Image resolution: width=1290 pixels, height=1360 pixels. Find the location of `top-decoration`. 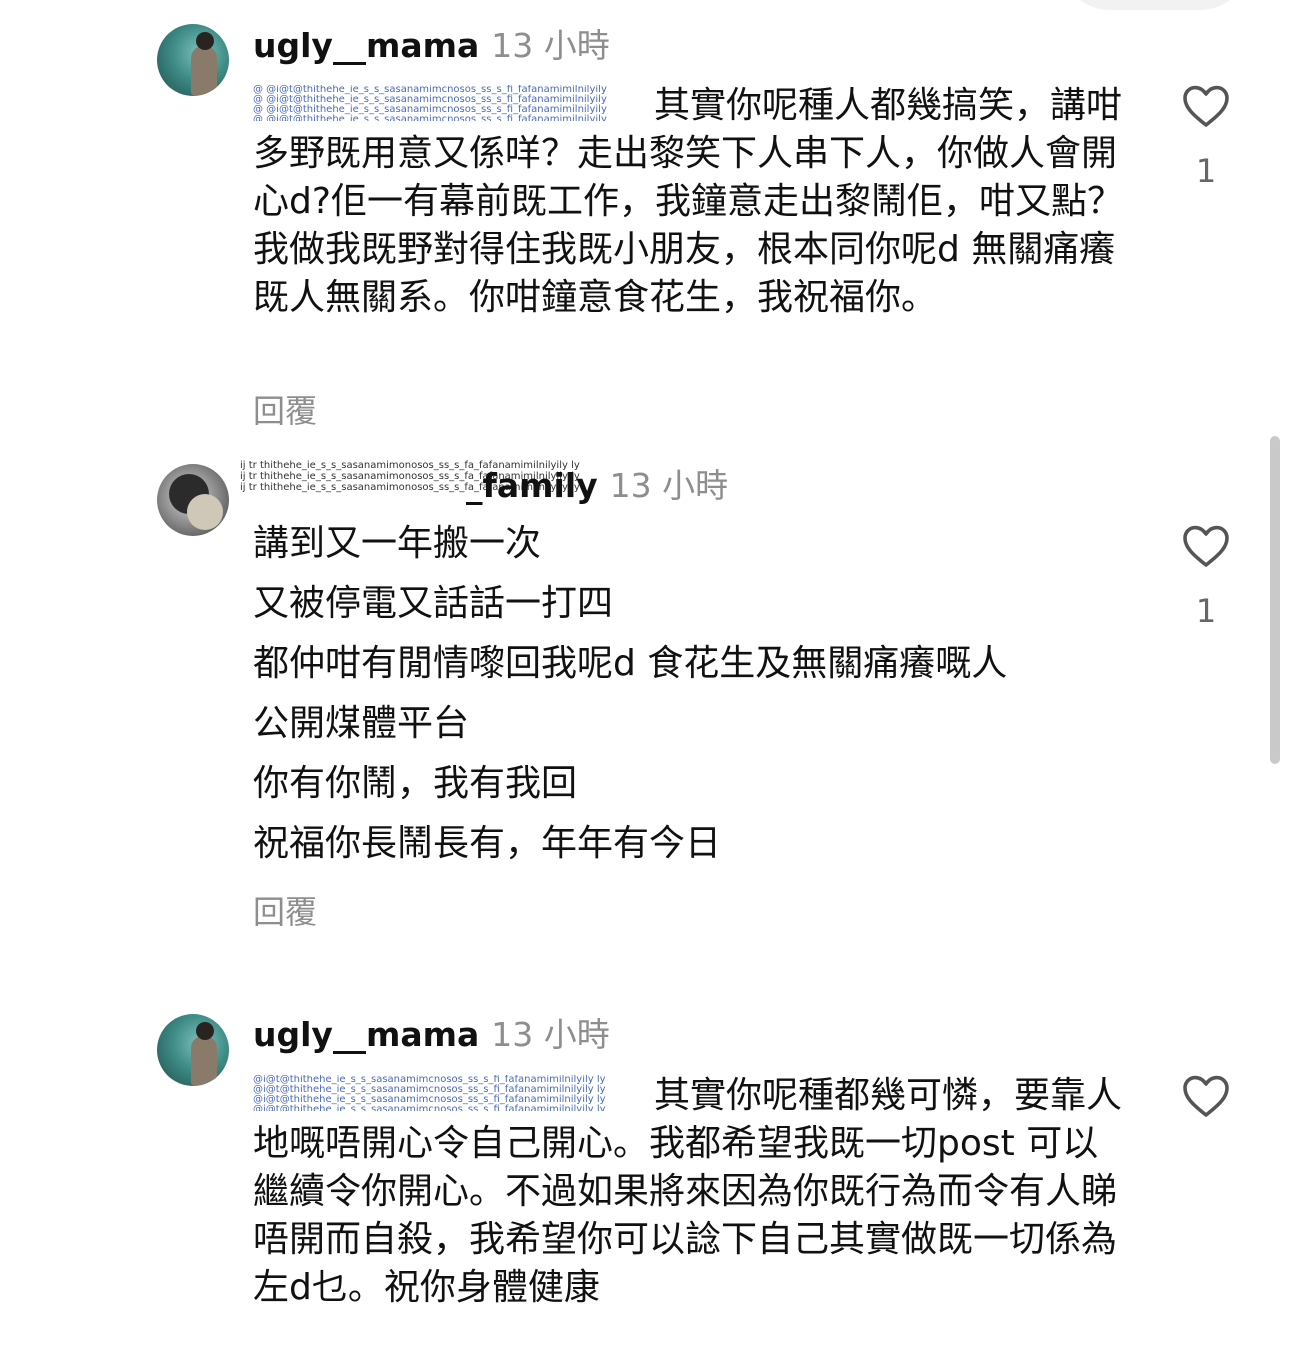

top-decoration is located at coordinates (1155, 5).